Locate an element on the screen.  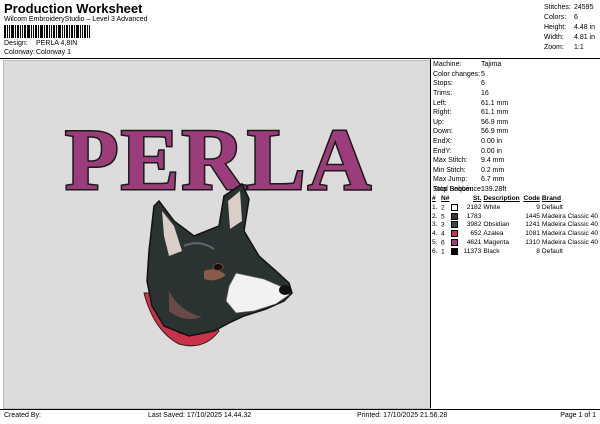
nose is located at coordinates (285, 290).